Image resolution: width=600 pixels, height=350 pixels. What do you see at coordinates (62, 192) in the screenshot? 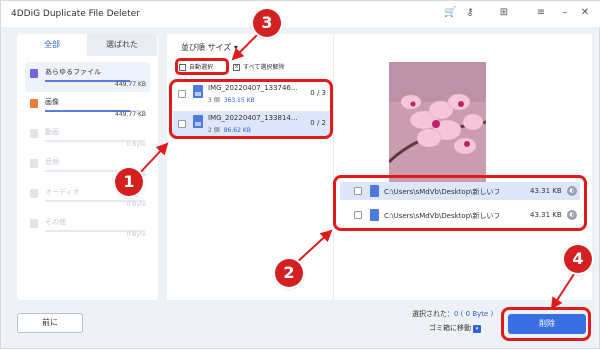
I see `category-name: オーディオ` at bounding box center [62, 192].